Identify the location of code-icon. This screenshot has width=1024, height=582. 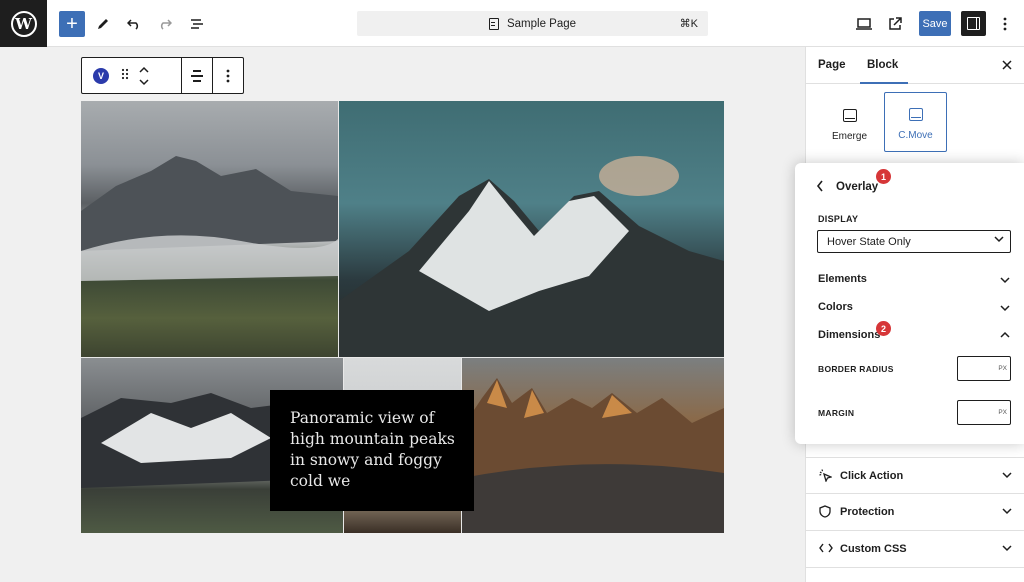
(826, 549).